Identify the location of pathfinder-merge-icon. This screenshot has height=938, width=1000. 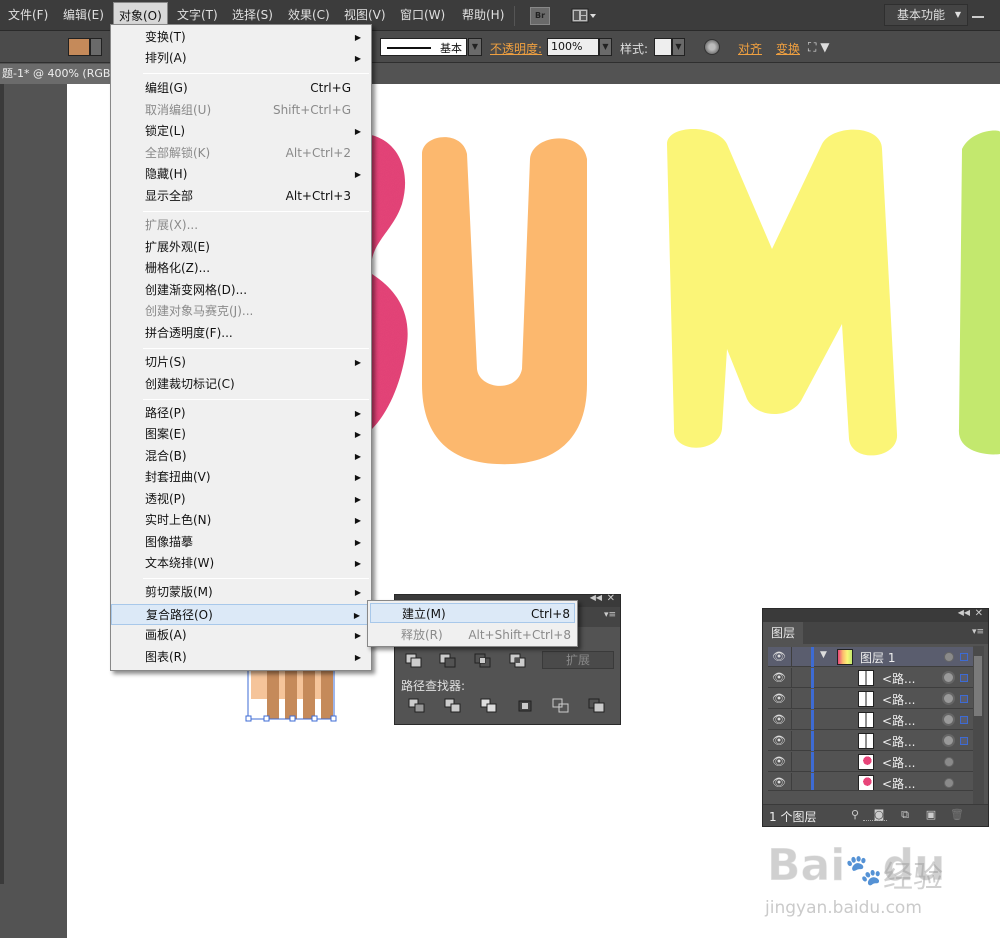
(489, 706).